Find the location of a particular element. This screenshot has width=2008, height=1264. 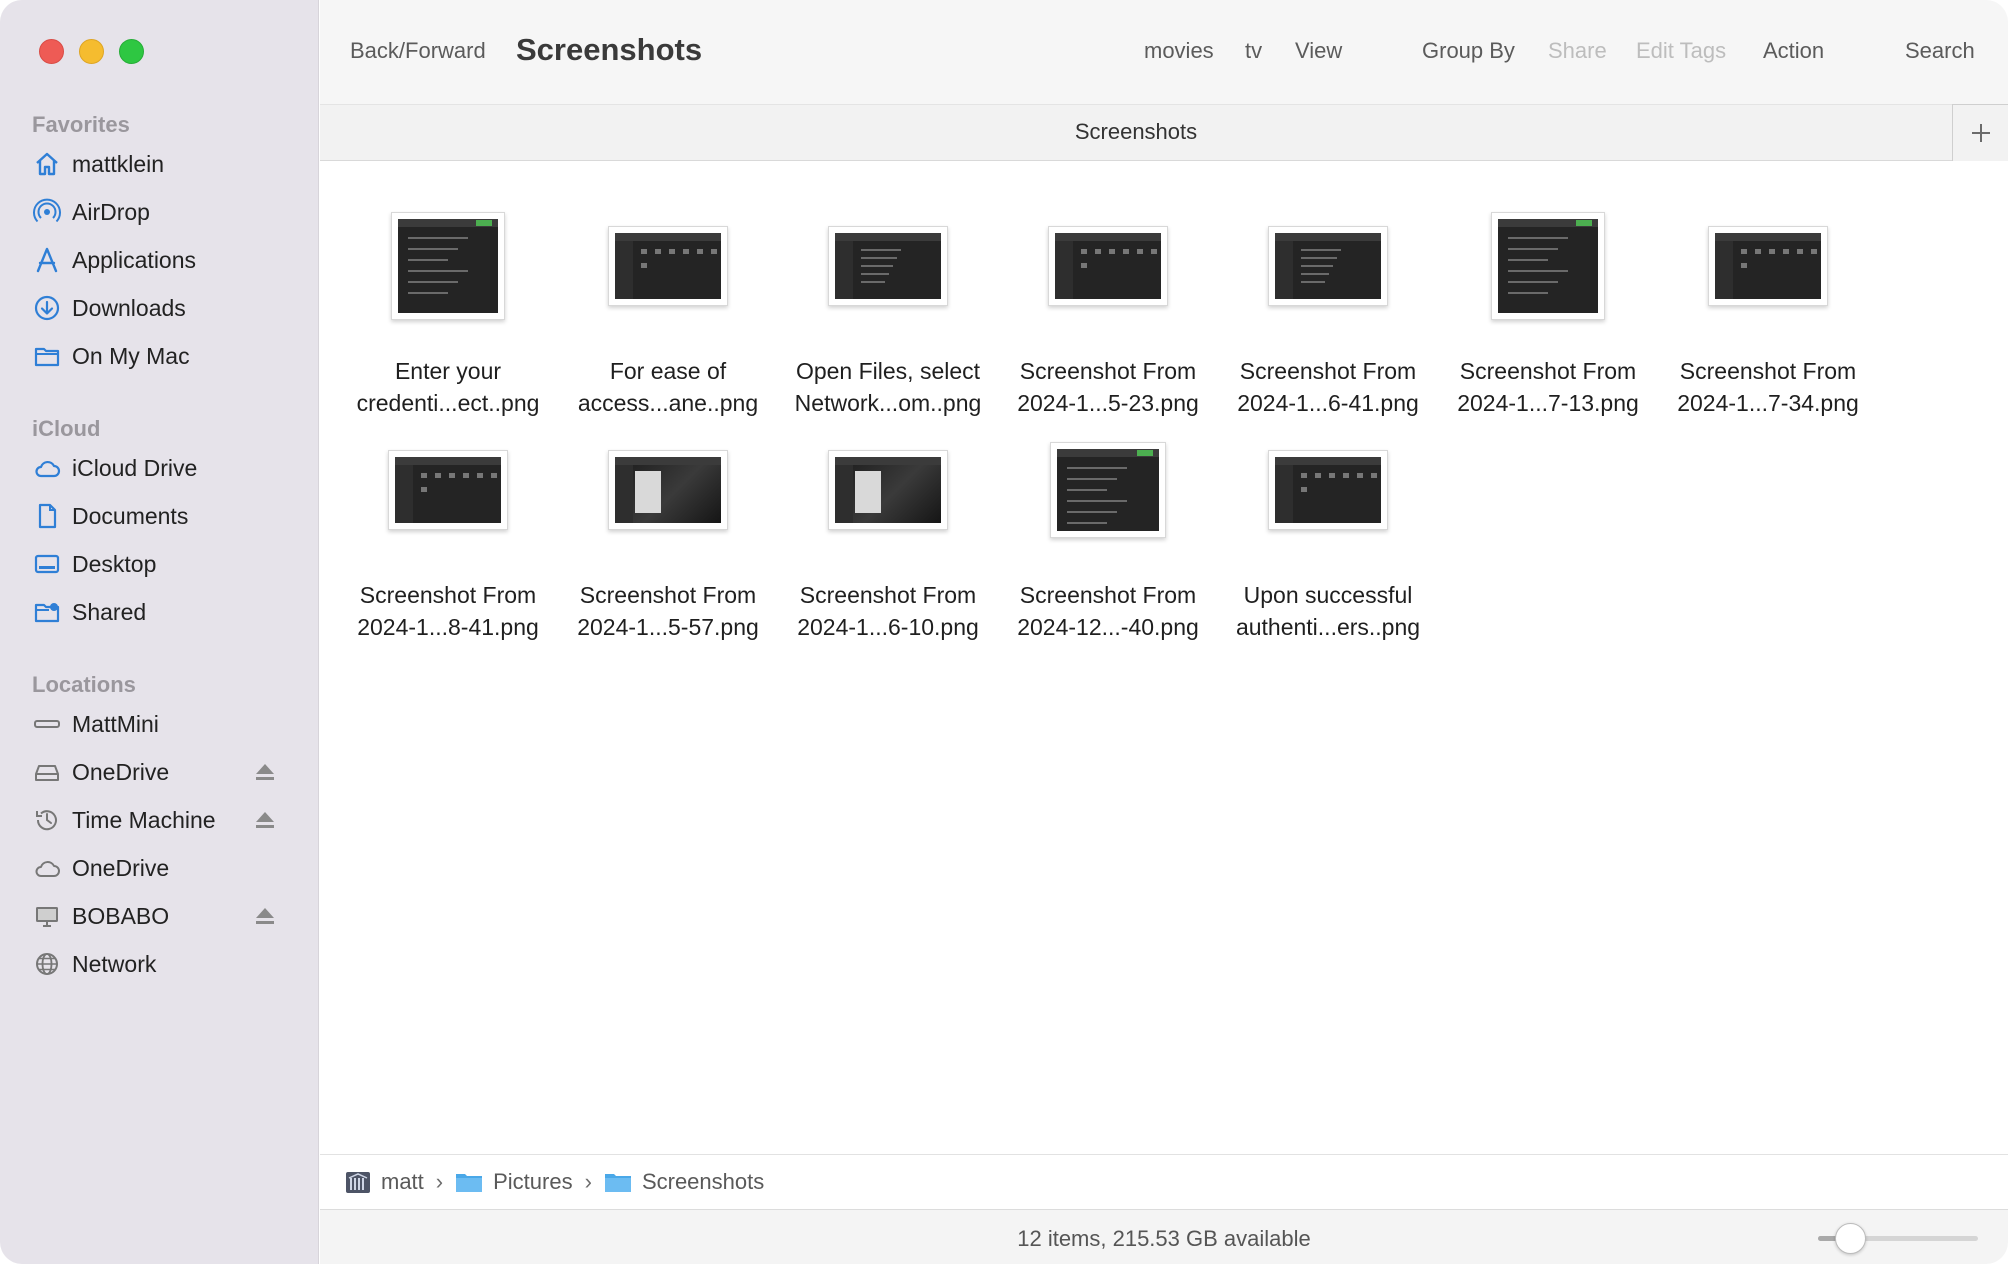

path-crumb-label: Pictures is located at coordinates (533, 1181).